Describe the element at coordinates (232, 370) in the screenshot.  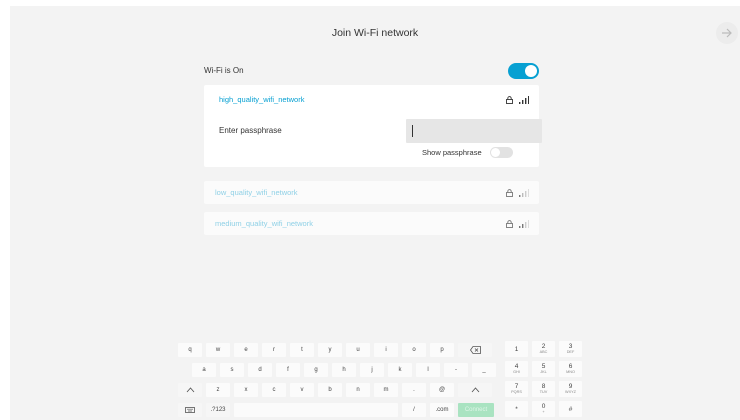
I see `key-s: s` at that location.